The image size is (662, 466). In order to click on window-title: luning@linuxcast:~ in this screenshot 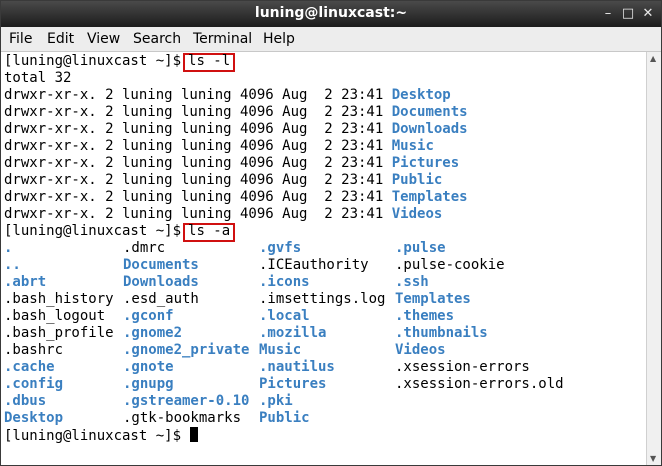, I will do `click(331, 13)`.